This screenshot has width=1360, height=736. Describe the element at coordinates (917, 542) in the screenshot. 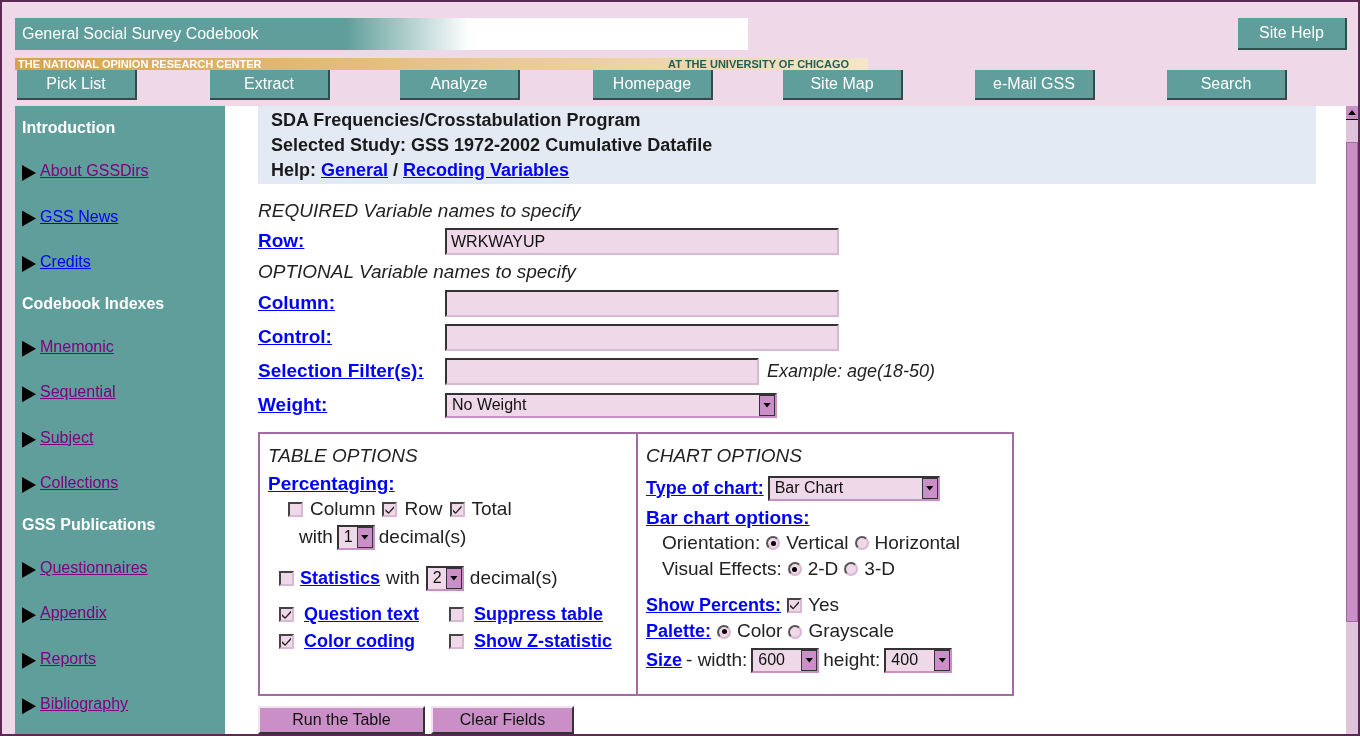

I see `radio-label: Horizontal` at that location.